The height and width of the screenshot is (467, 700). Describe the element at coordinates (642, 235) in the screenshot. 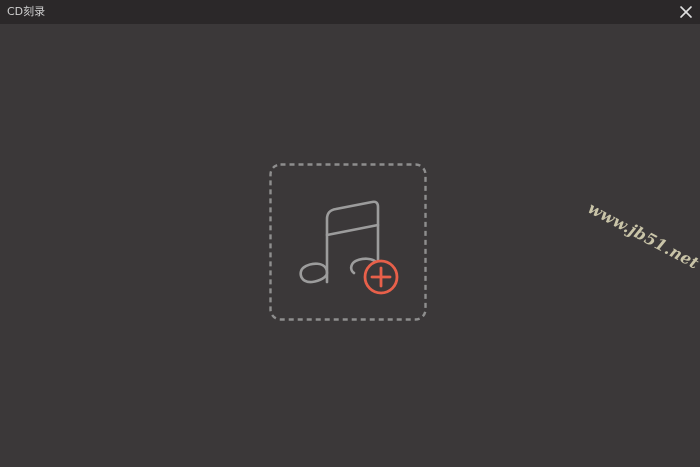

I see `watermark-text: www.jb51.net` at that location.